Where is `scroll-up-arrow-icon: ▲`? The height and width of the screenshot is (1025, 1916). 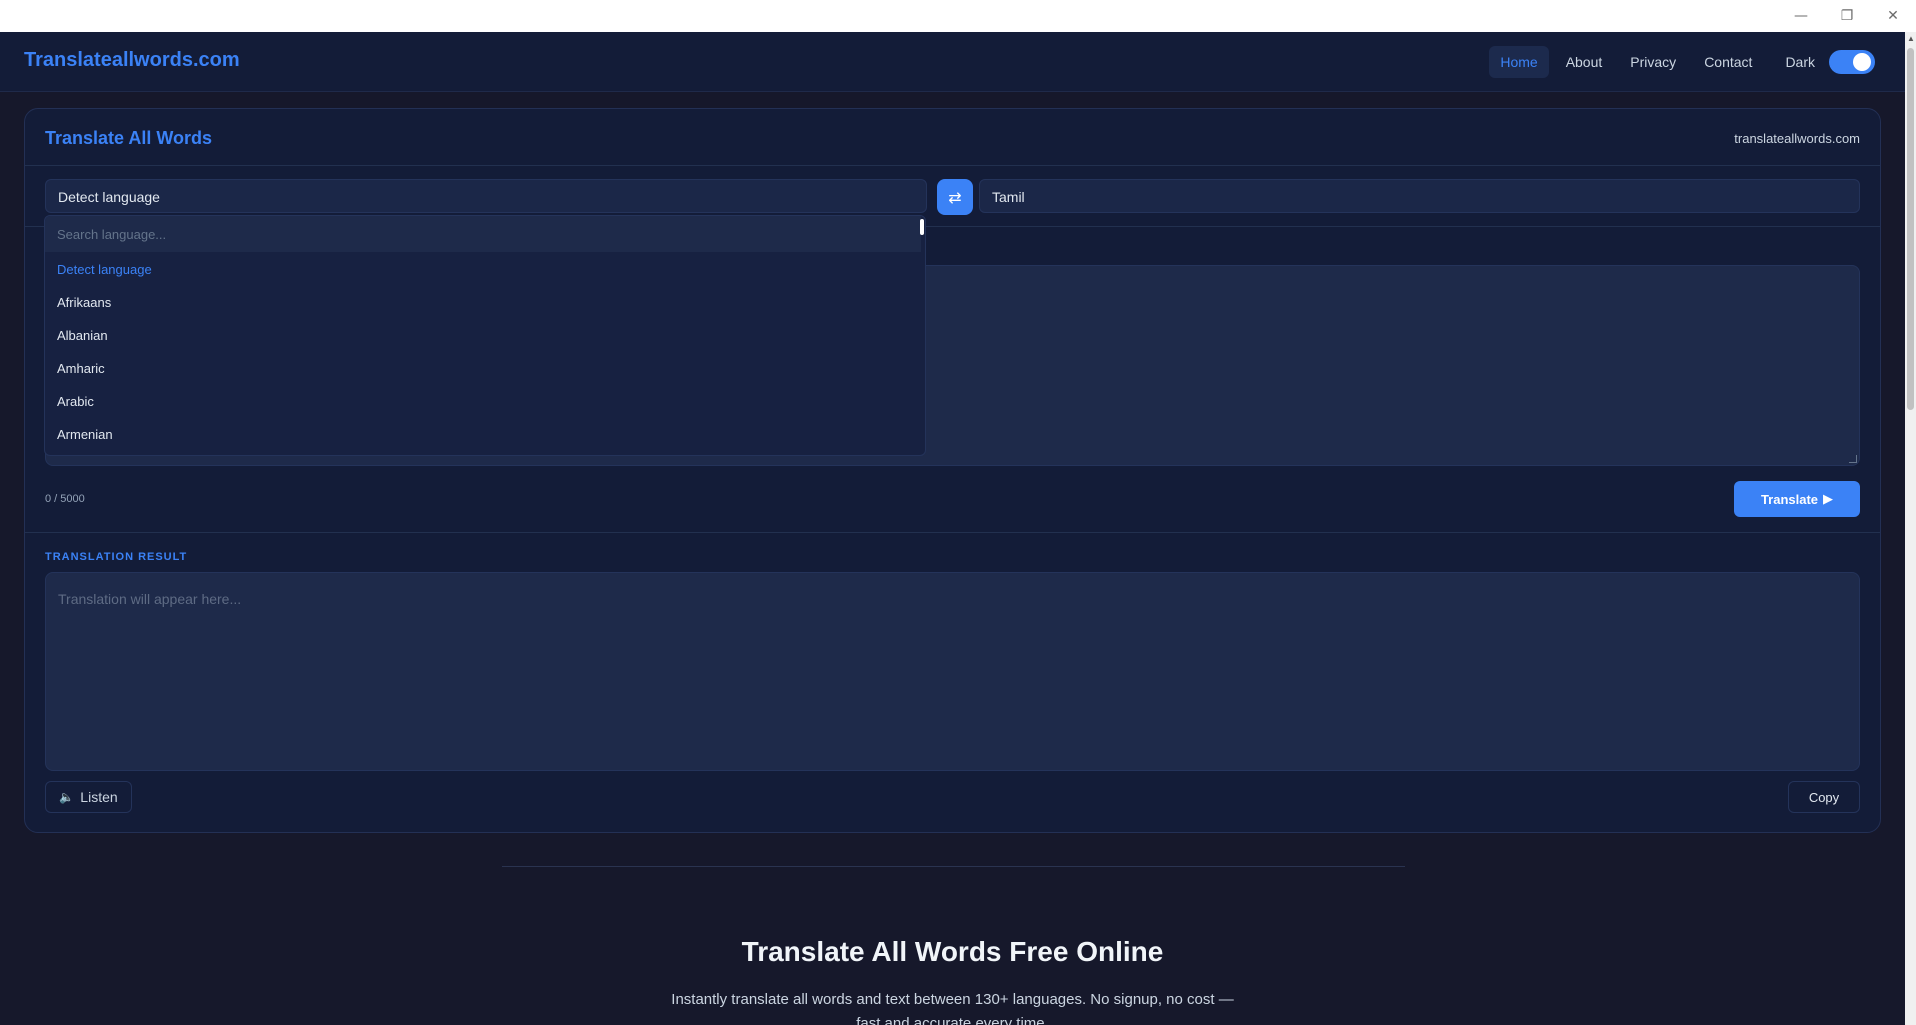 scroll-up-arrow-icon: ▲ is located at coordinates (1911, 38).